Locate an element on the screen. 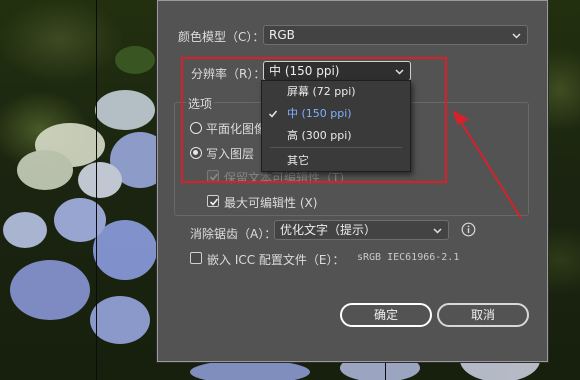 The image size is (580, 380). annotation-arrow is located at coordinates (487, 164).